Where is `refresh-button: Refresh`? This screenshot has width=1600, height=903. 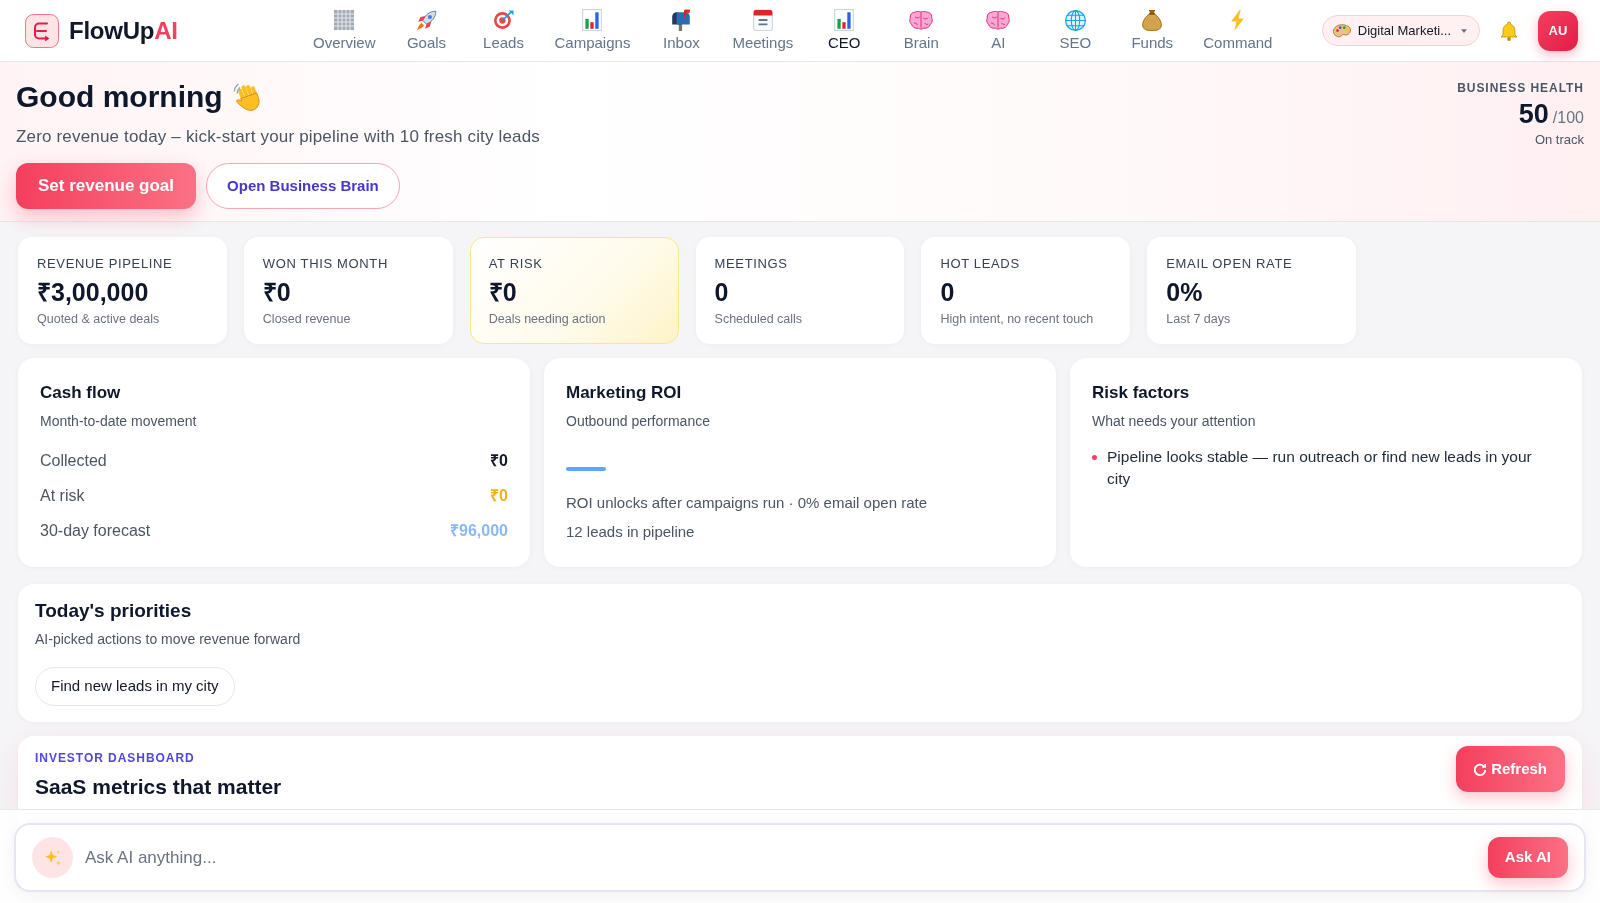 refresh-button: Refresh is located at coordinates (1510, 769).